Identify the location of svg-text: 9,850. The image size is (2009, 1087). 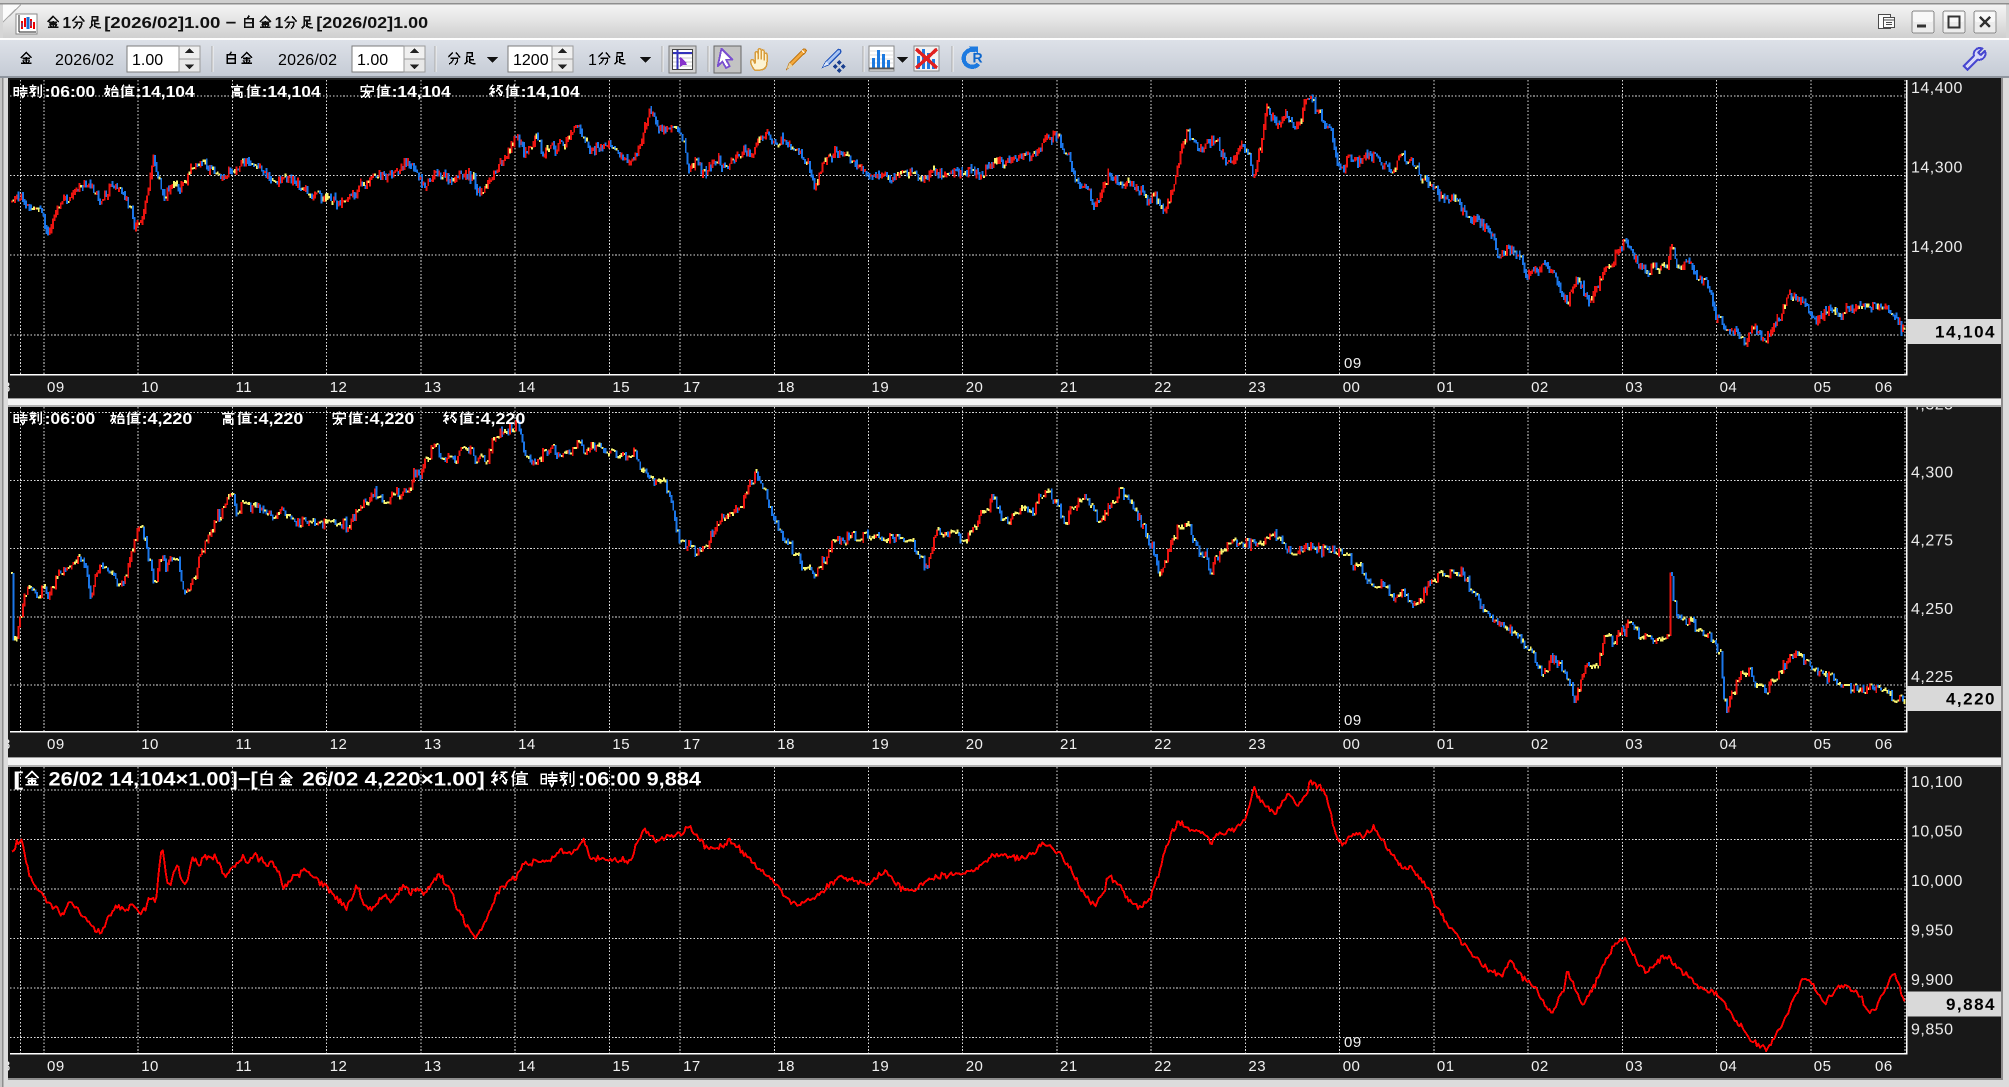
(1932, 1030).